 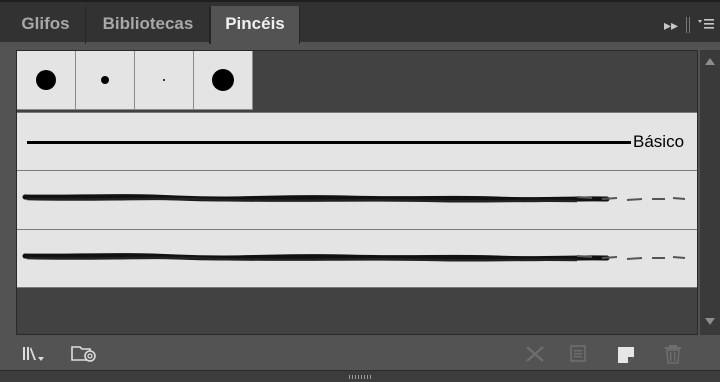 I want to click on basic-stroke-preview, so click(x=329, y=142).